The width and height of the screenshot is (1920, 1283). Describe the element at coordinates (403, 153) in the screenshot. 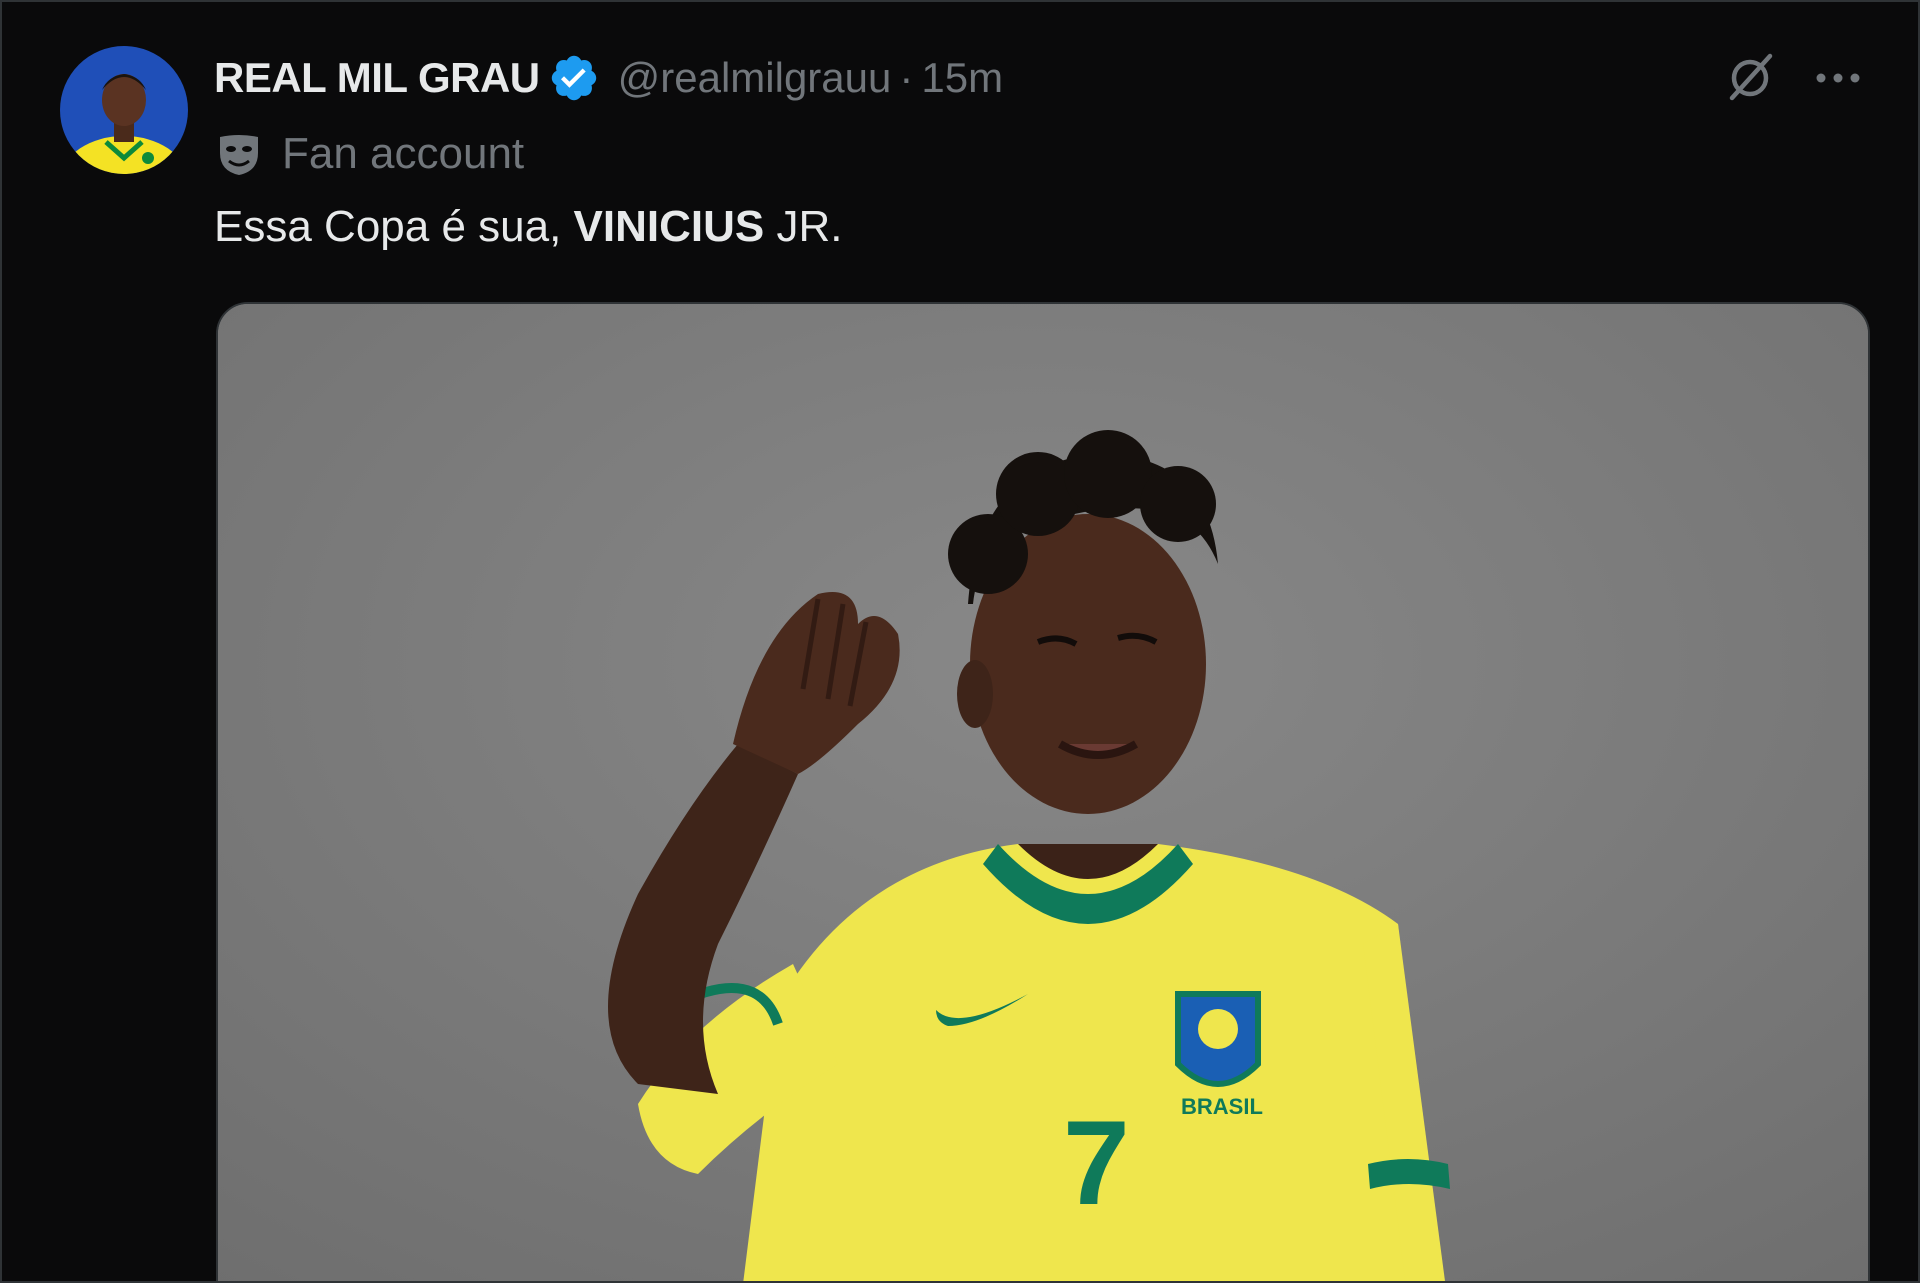

I see `account-label-text: Fan account` at that location.